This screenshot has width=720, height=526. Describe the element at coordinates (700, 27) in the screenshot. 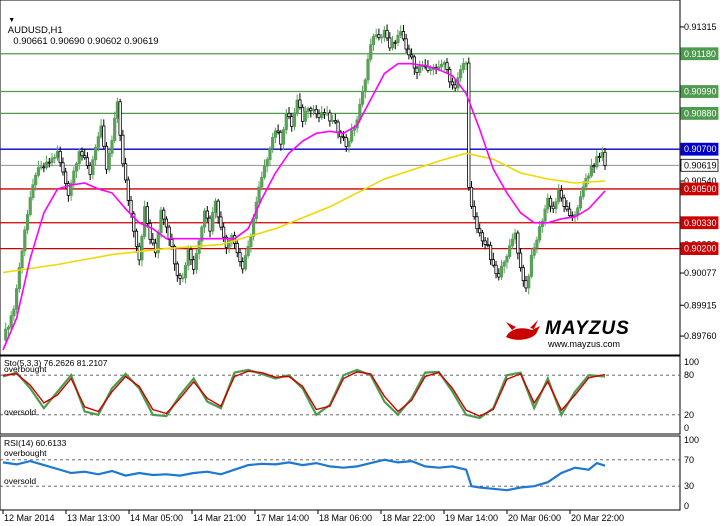

I see `y-tick-label: 0.91315` at that location.